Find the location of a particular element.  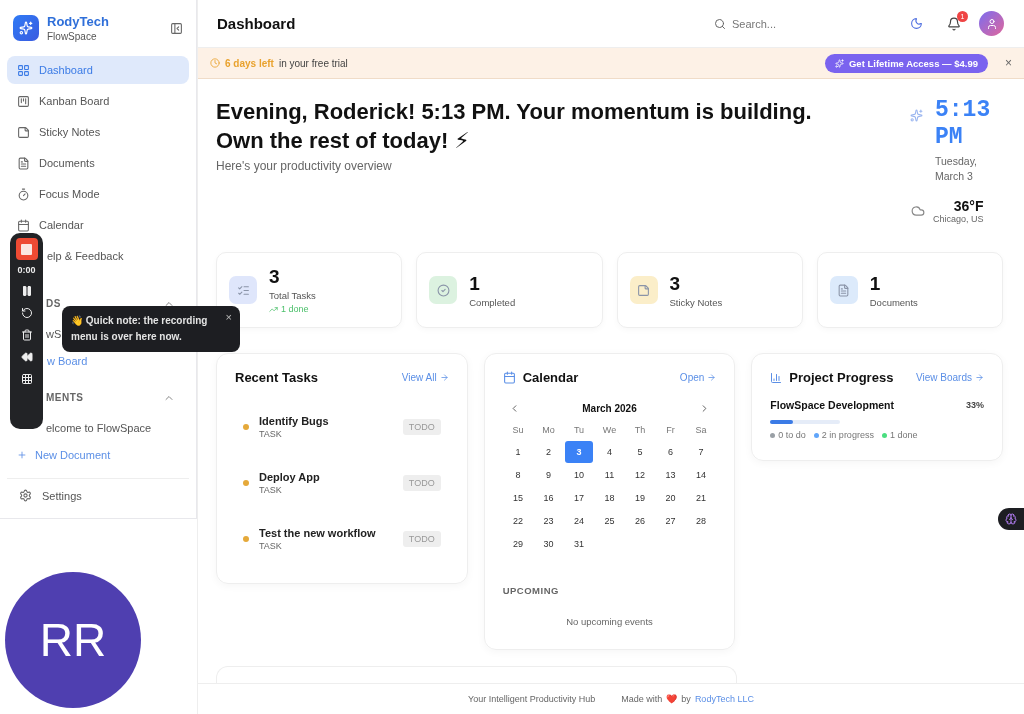

calendar-day: 8 is located at coordinates (518, 475).